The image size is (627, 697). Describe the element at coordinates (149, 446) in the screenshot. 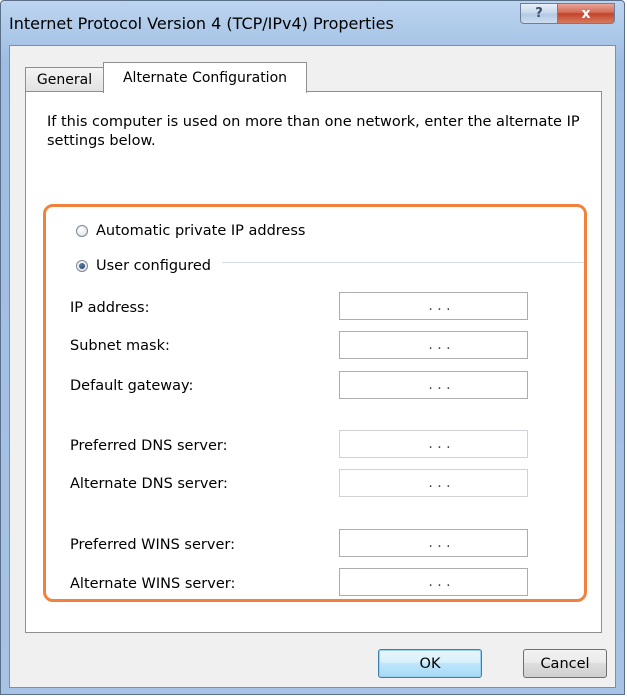

I see `preferred-dns-label: Preferred DNS server:` at that location.